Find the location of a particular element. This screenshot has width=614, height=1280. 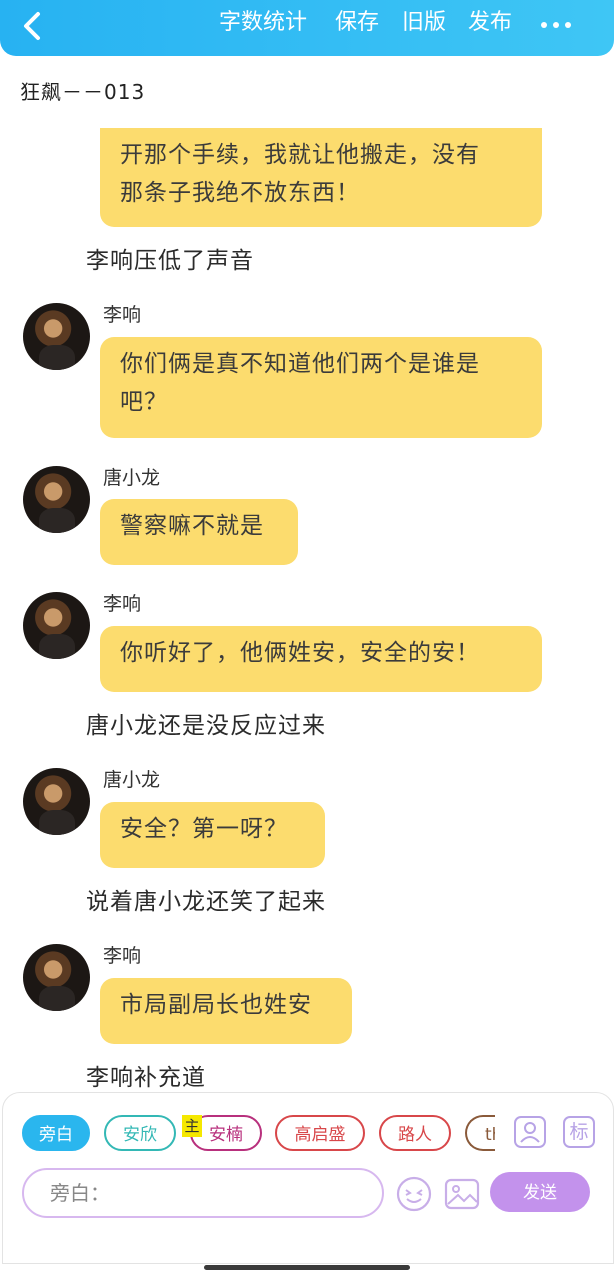

message-bubble: 安全？第一呀？ is located at coordinates (212, 835).